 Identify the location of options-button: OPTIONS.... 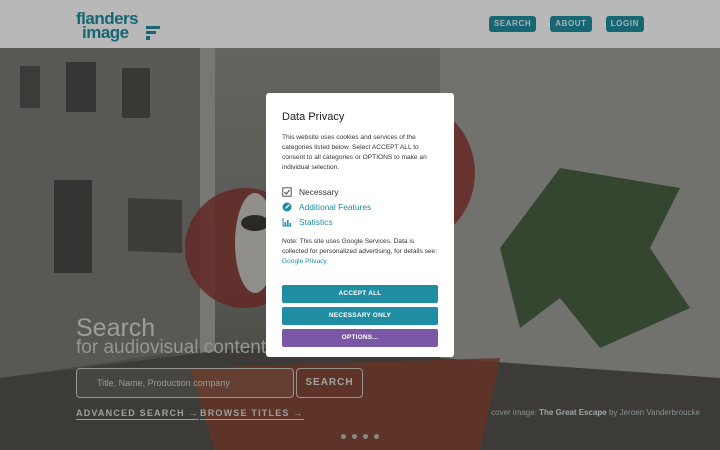
(360, 338).